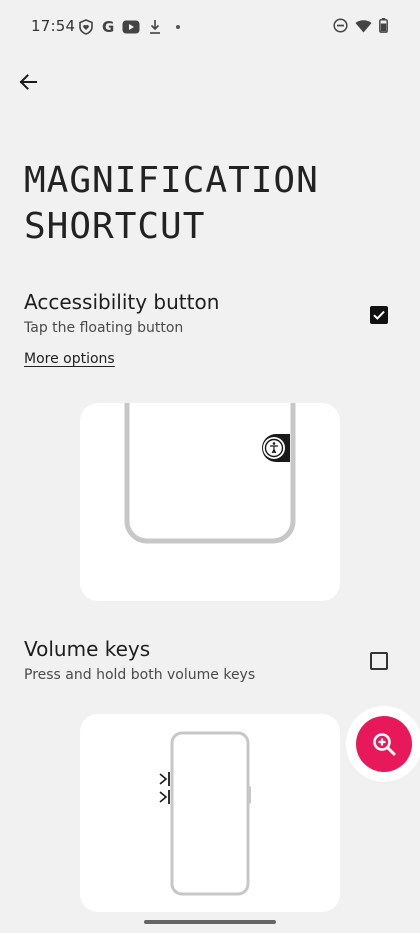 The width and height of the screenshot is (420, 933). What do you see at coordinates (379, 661) in the screenshot?
I see `volume-keys-checkbox` at bounding box center [379, 661].